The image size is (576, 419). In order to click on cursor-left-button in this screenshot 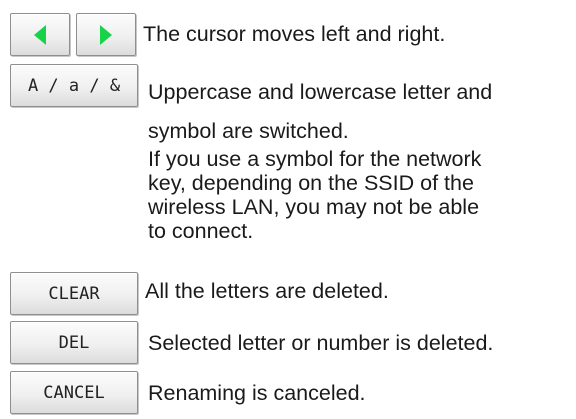, I will do `click(40, 34)`.